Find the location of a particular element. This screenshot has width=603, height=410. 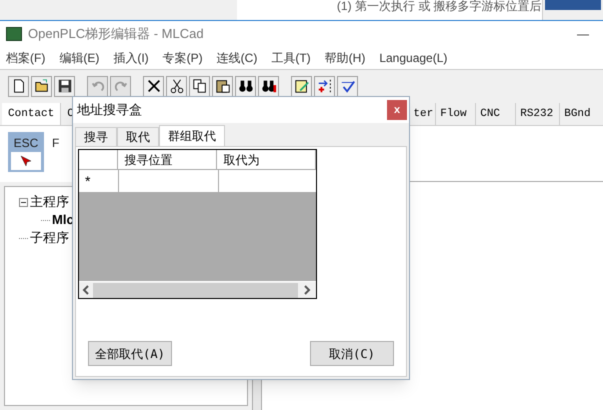

dialog-tab: 搜寻 is located at coordinates (96, 136).